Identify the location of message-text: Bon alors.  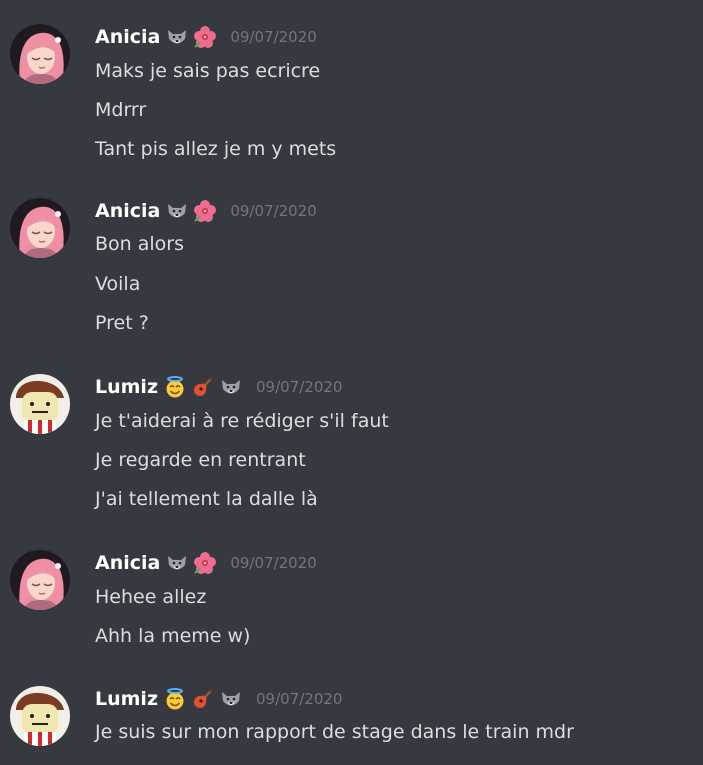
(139, 244).